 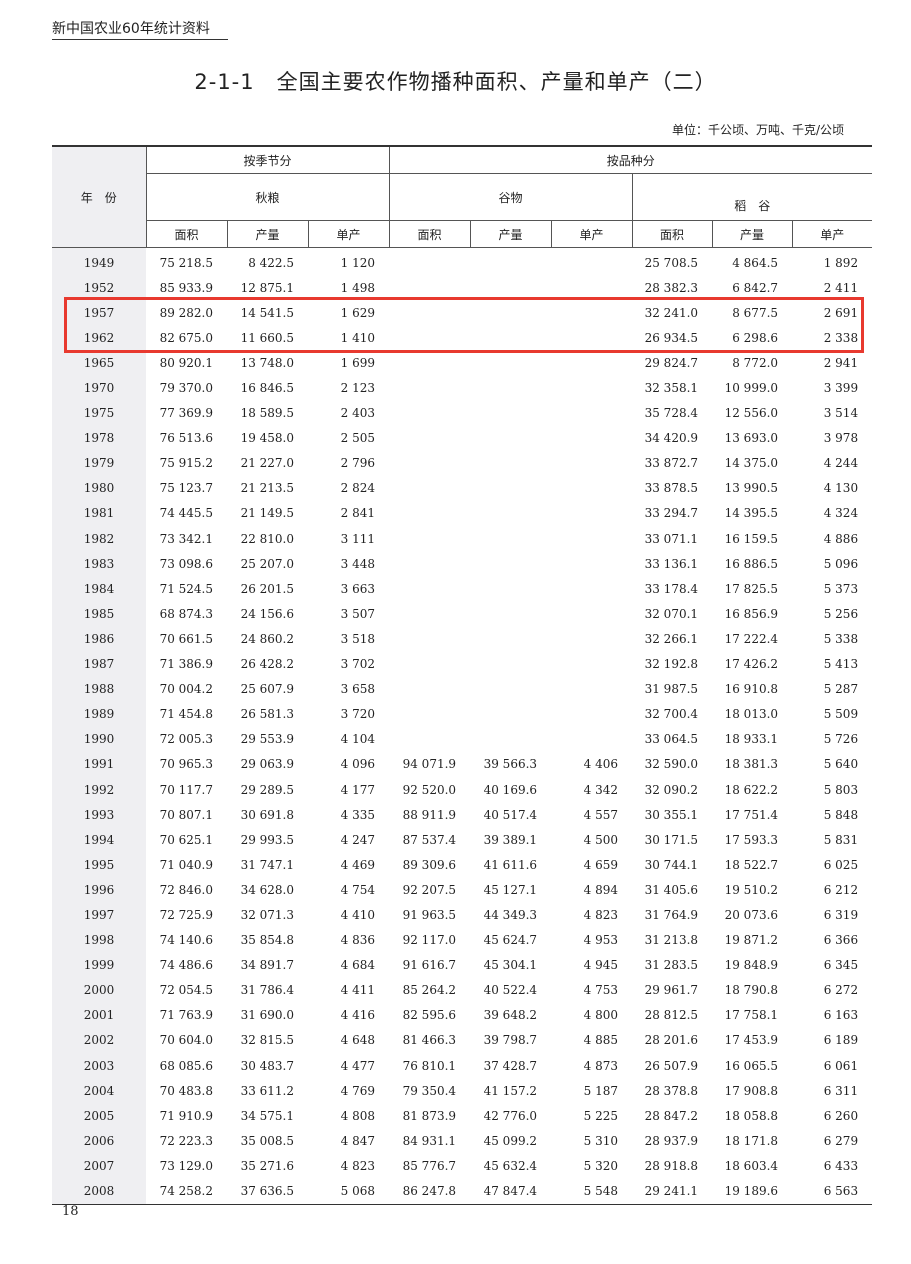 What do you see at coordinates (186, 563) in the screenshot?
I see `autumn-area-cell: 73 098.6` at bounding box center [186, 563].